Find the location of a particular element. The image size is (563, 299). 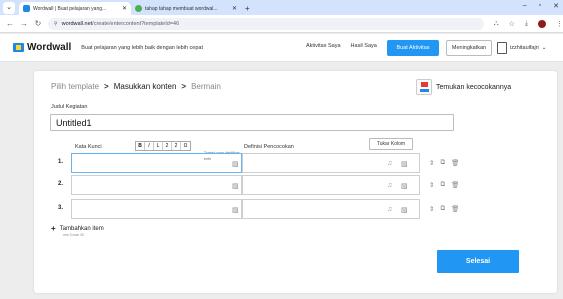

step-choose-template: Pilih template is located at coordinates (75, 86).